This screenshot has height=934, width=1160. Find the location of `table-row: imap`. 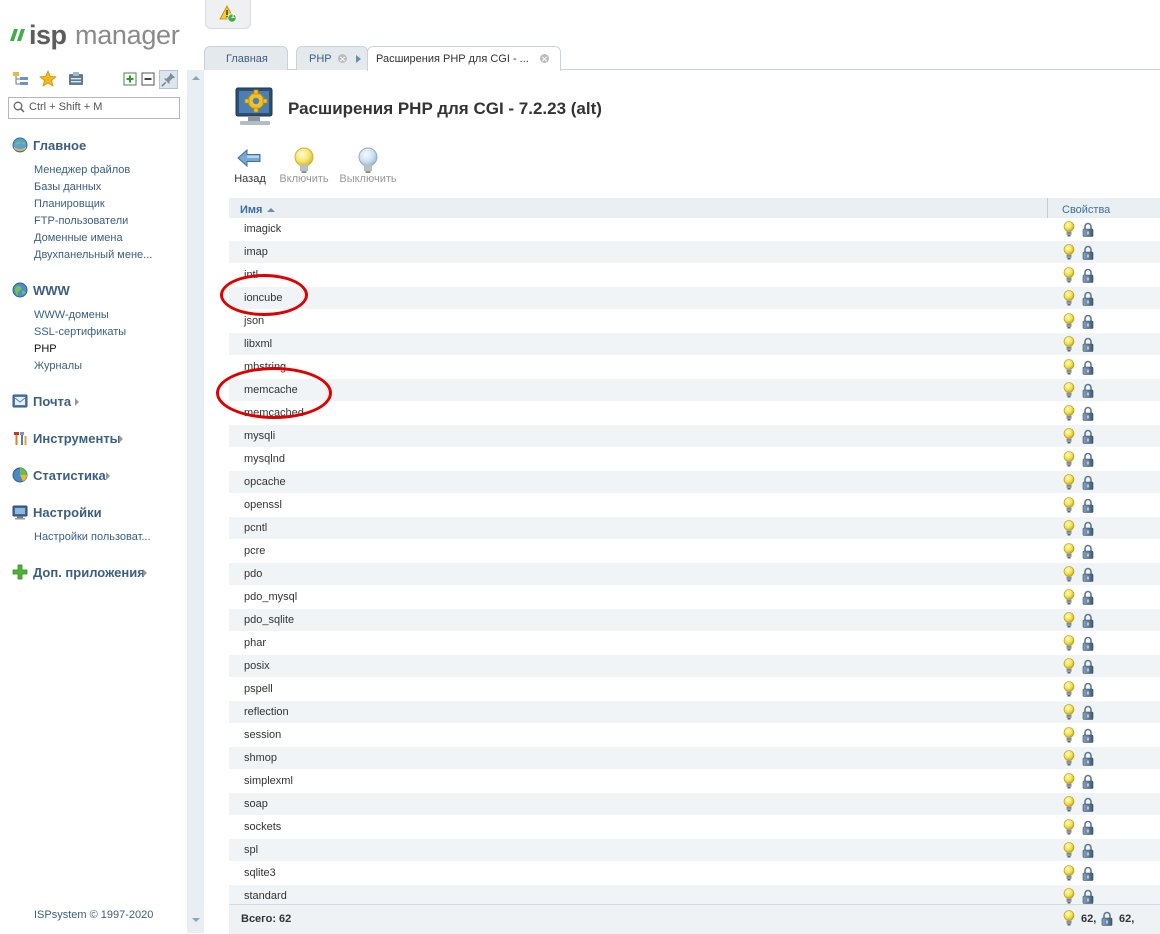

table-row: imap is located at coordinates (694, 252).